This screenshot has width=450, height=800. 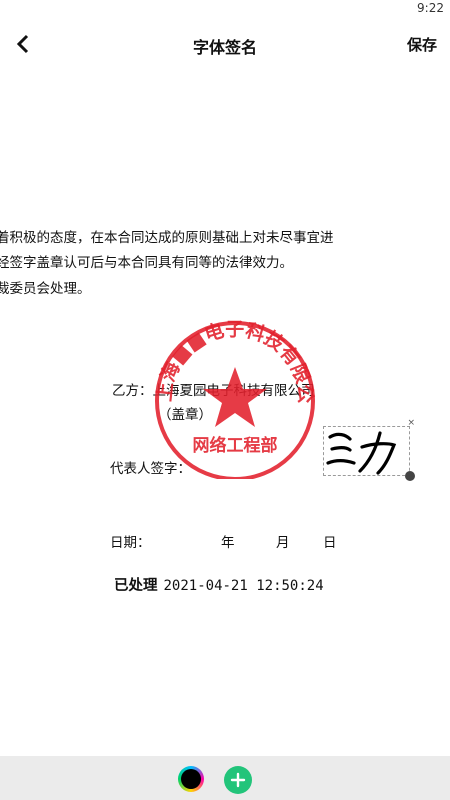 What do you see at coordinates (411, 423) in the screenshot?
I see `signature-close-icon: ×` at bounding box center [411, 423].